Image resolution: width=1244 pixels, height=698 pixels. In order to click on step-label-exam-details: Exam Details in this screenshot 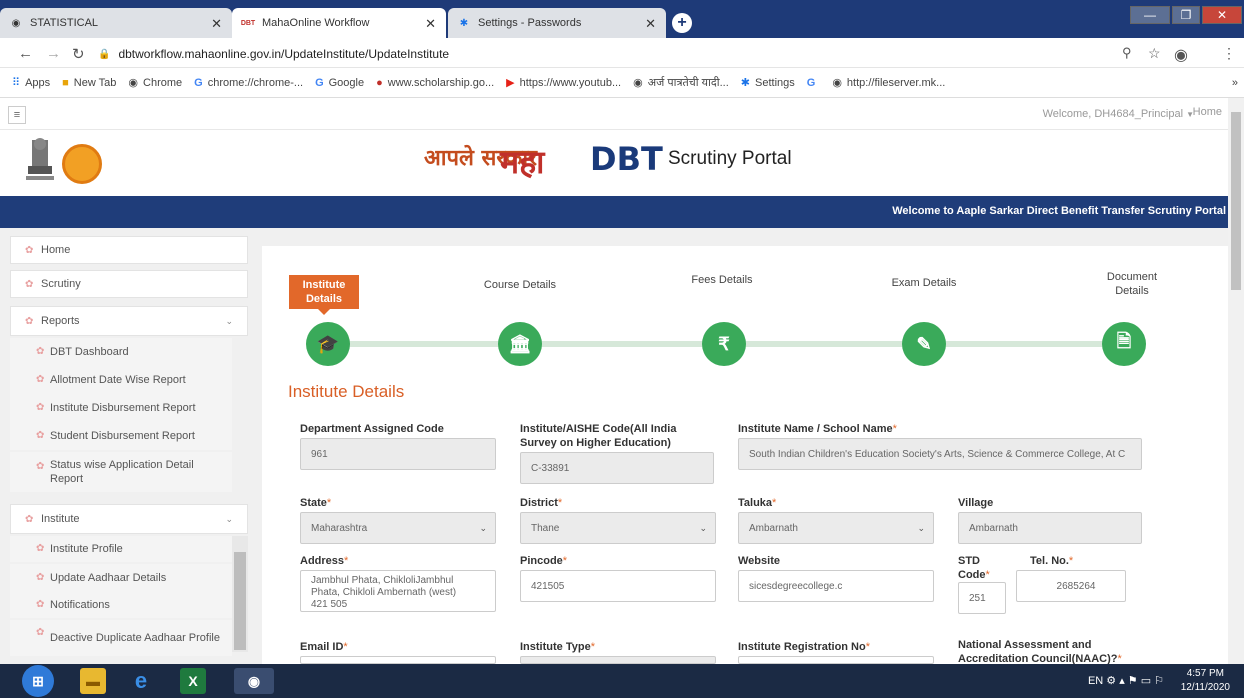, I will do `click(924, 283)`.